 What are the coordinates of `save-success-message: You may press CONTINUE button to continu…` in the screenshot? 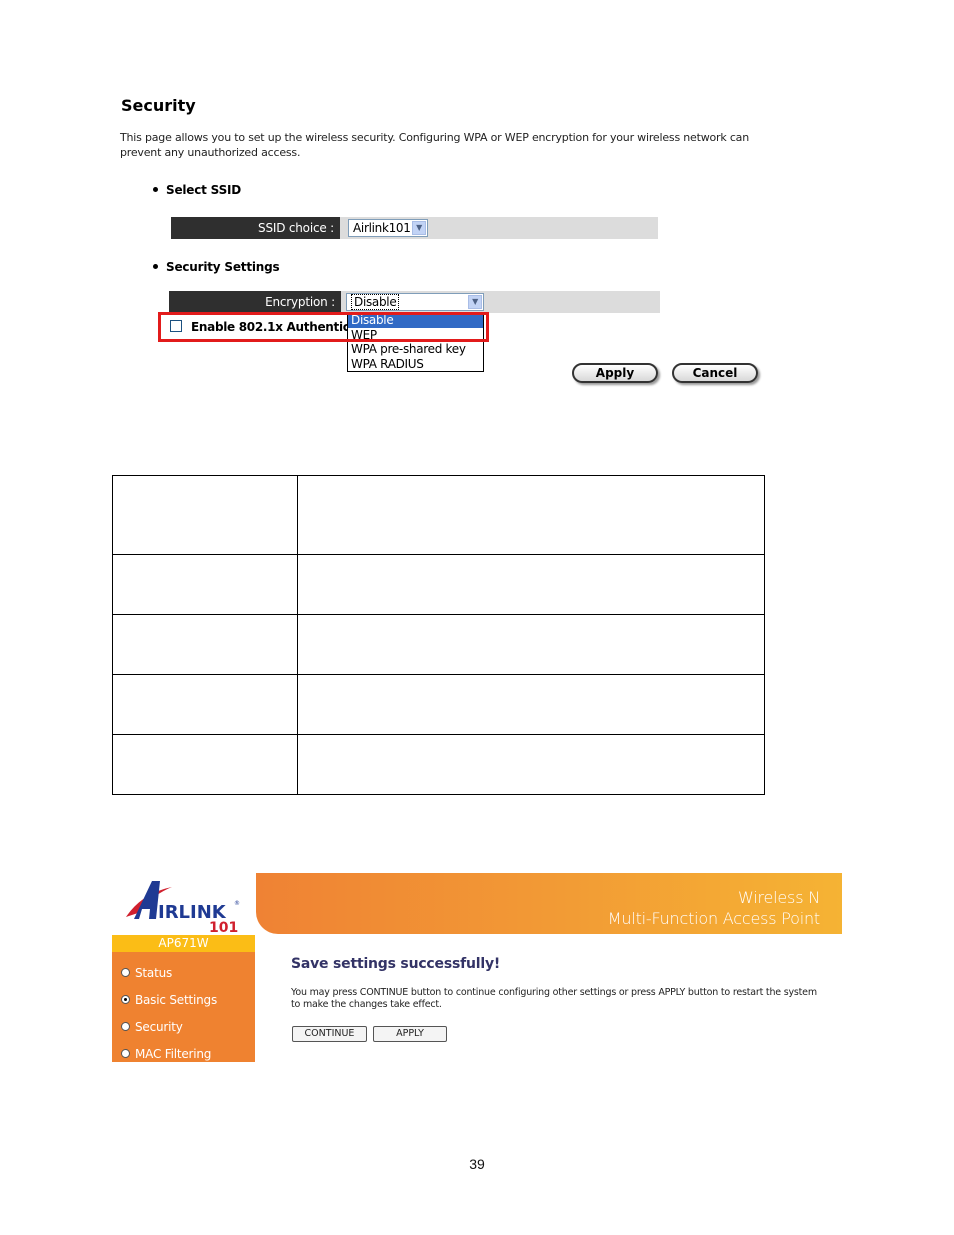 It's located at (554, 998).